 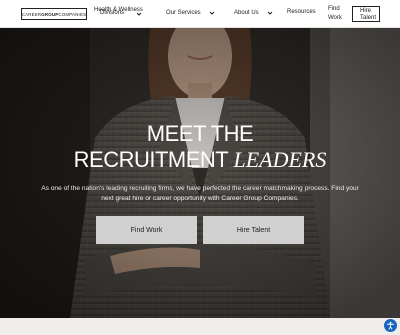 What do you see at coordinates (72, 14) in the screenshot?
I see `logo-suffix: COMPANIES` at bounding box center [72, 14].